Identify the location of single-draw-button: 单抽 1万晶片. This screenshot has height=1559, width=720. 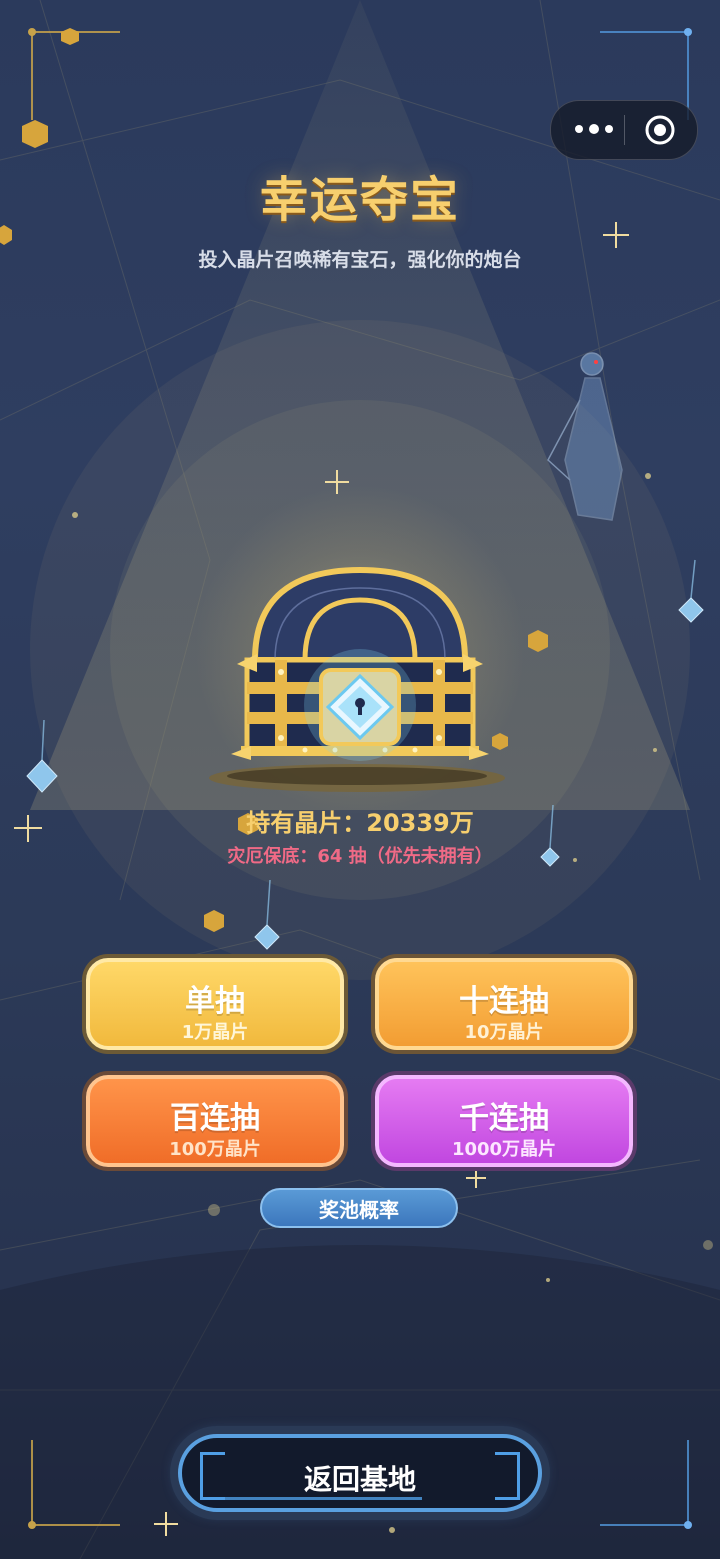
(215, 1004).